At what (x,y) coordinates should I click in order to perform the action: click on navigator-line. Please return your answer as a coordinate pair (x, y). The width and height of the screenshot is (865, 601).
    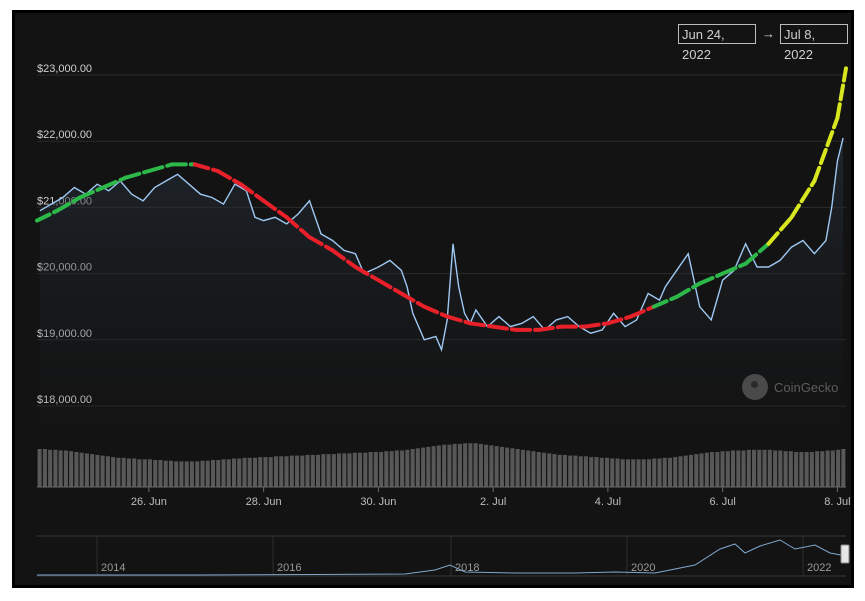
    Looking at the image, I should click on (439, 557).